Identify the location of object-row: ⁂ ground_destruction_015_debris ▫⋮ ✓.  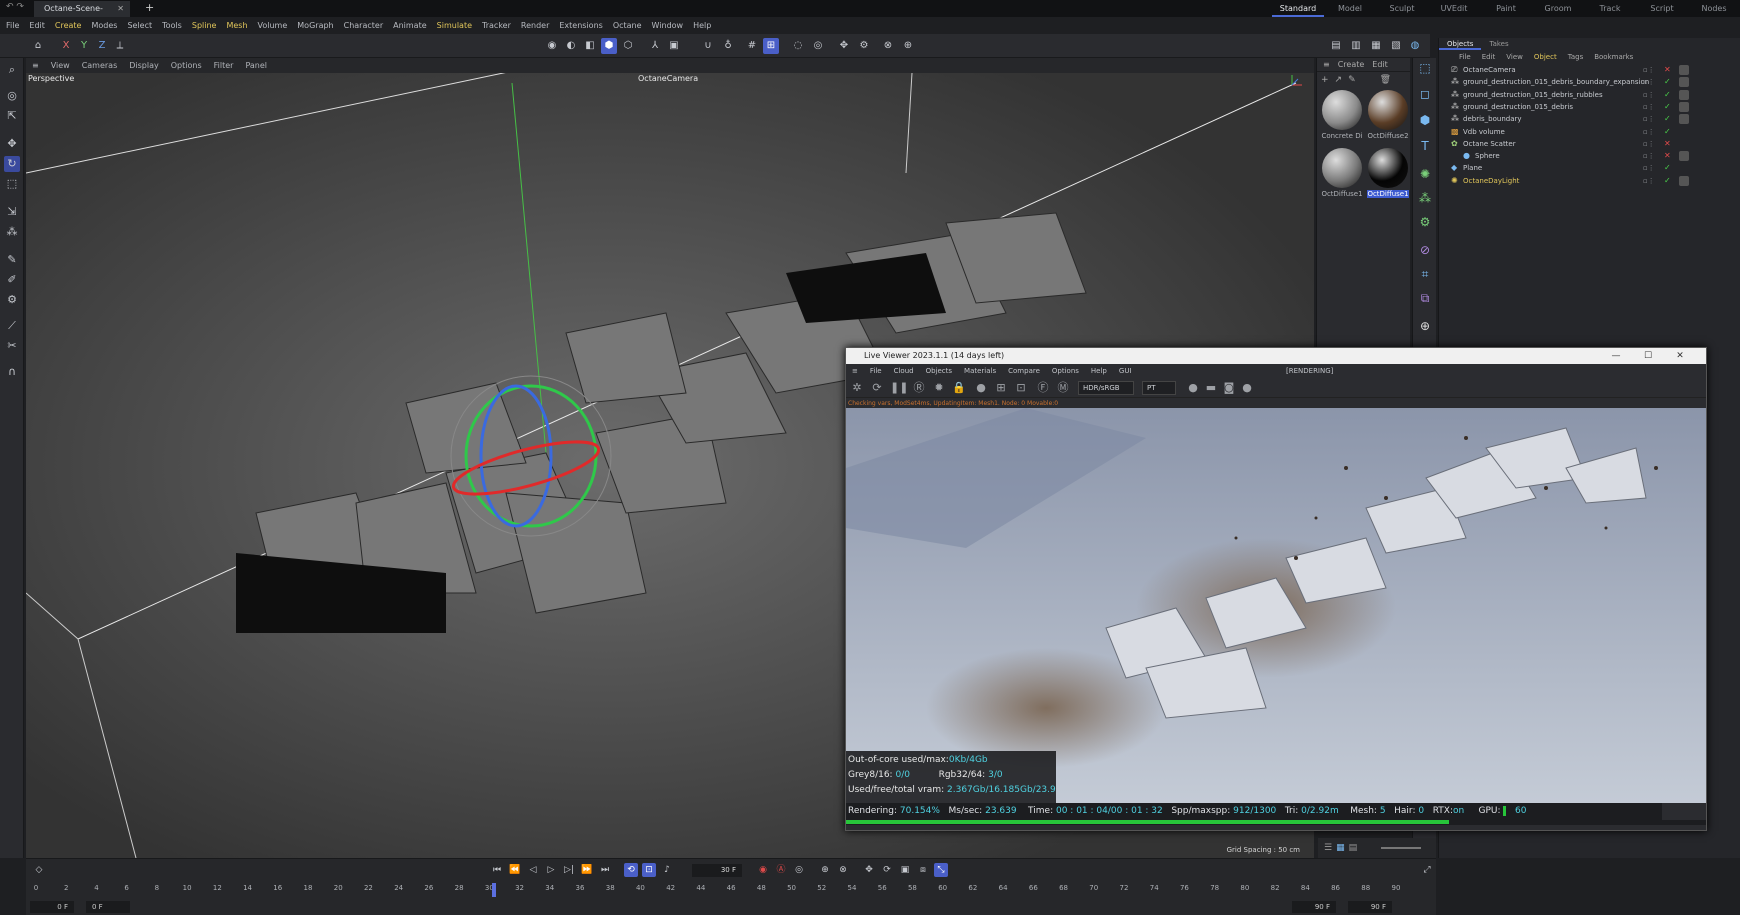
(1589, 107).